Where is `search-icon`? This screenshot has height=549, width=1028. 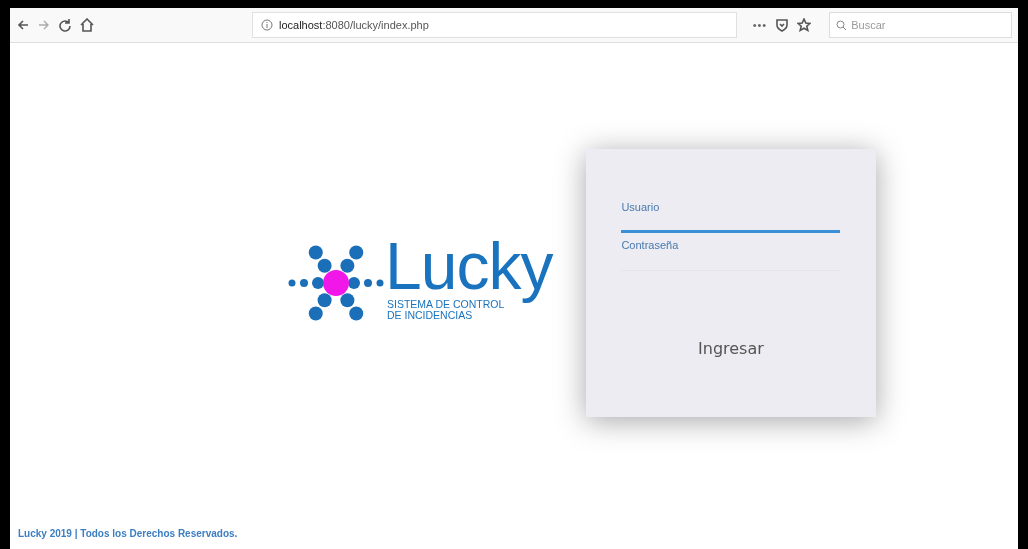 search-icon is located at coordinates (842, 25).